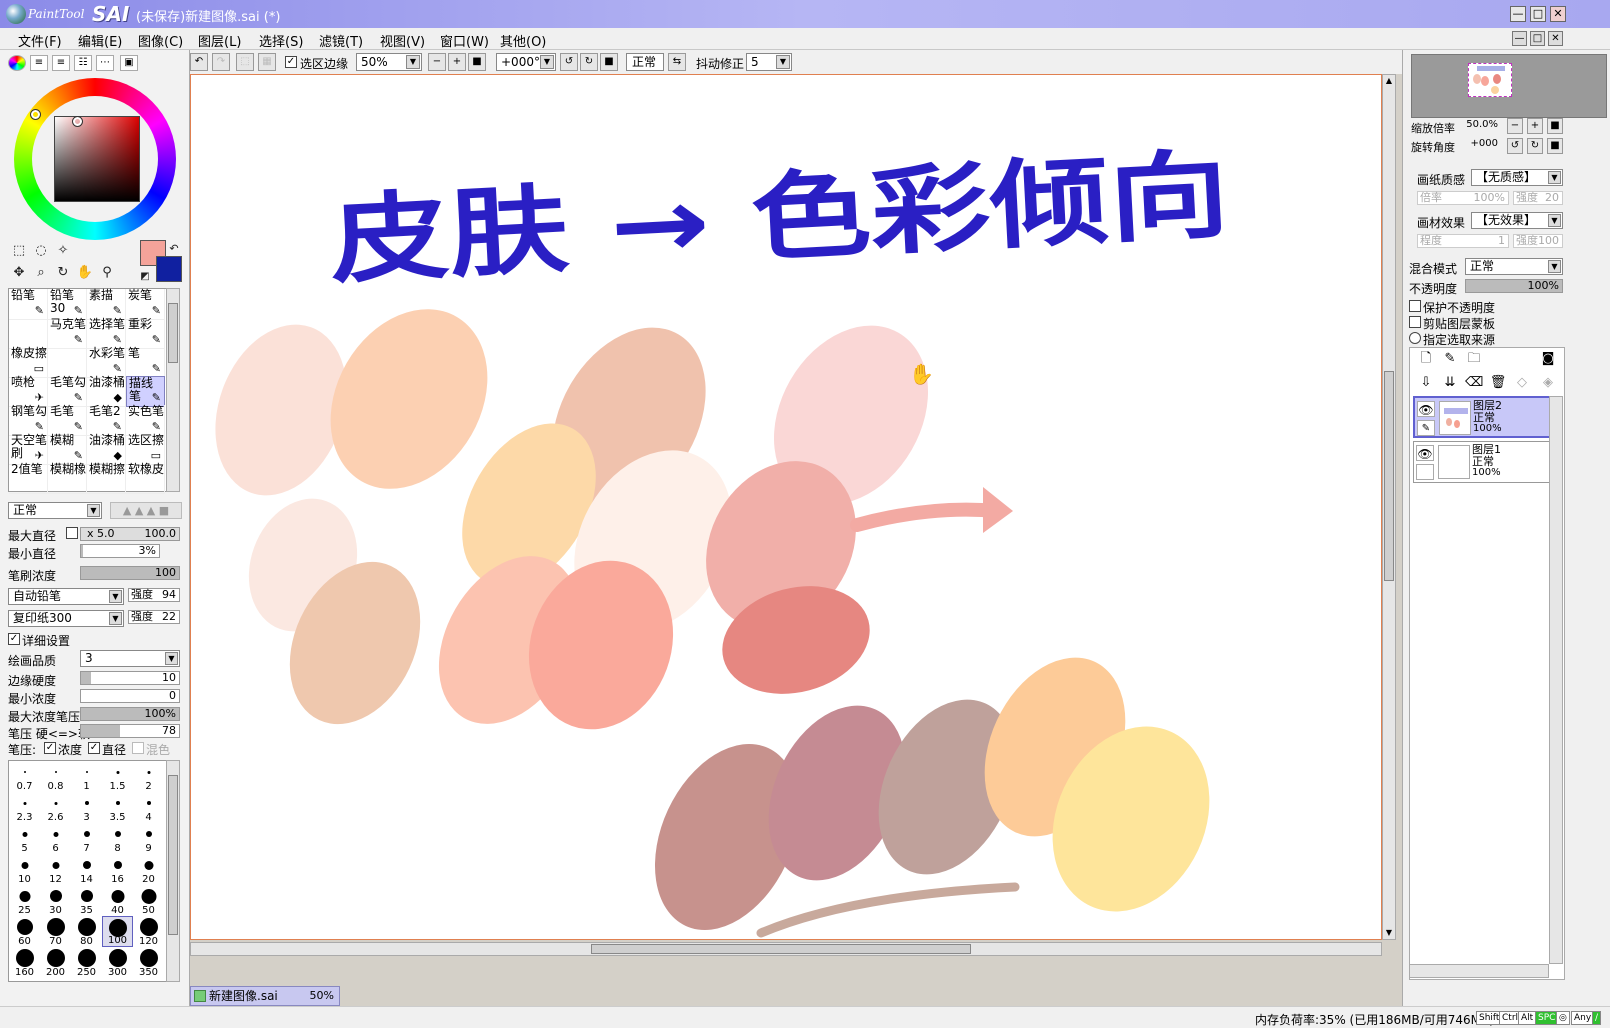 Image resolution: width=1610 pixels, height=1028 pixels. Describe the element at coordinates (1483, 462) in the screenshot. I see `layer-row-1: 👁 图层1 正常 100%` at that location.